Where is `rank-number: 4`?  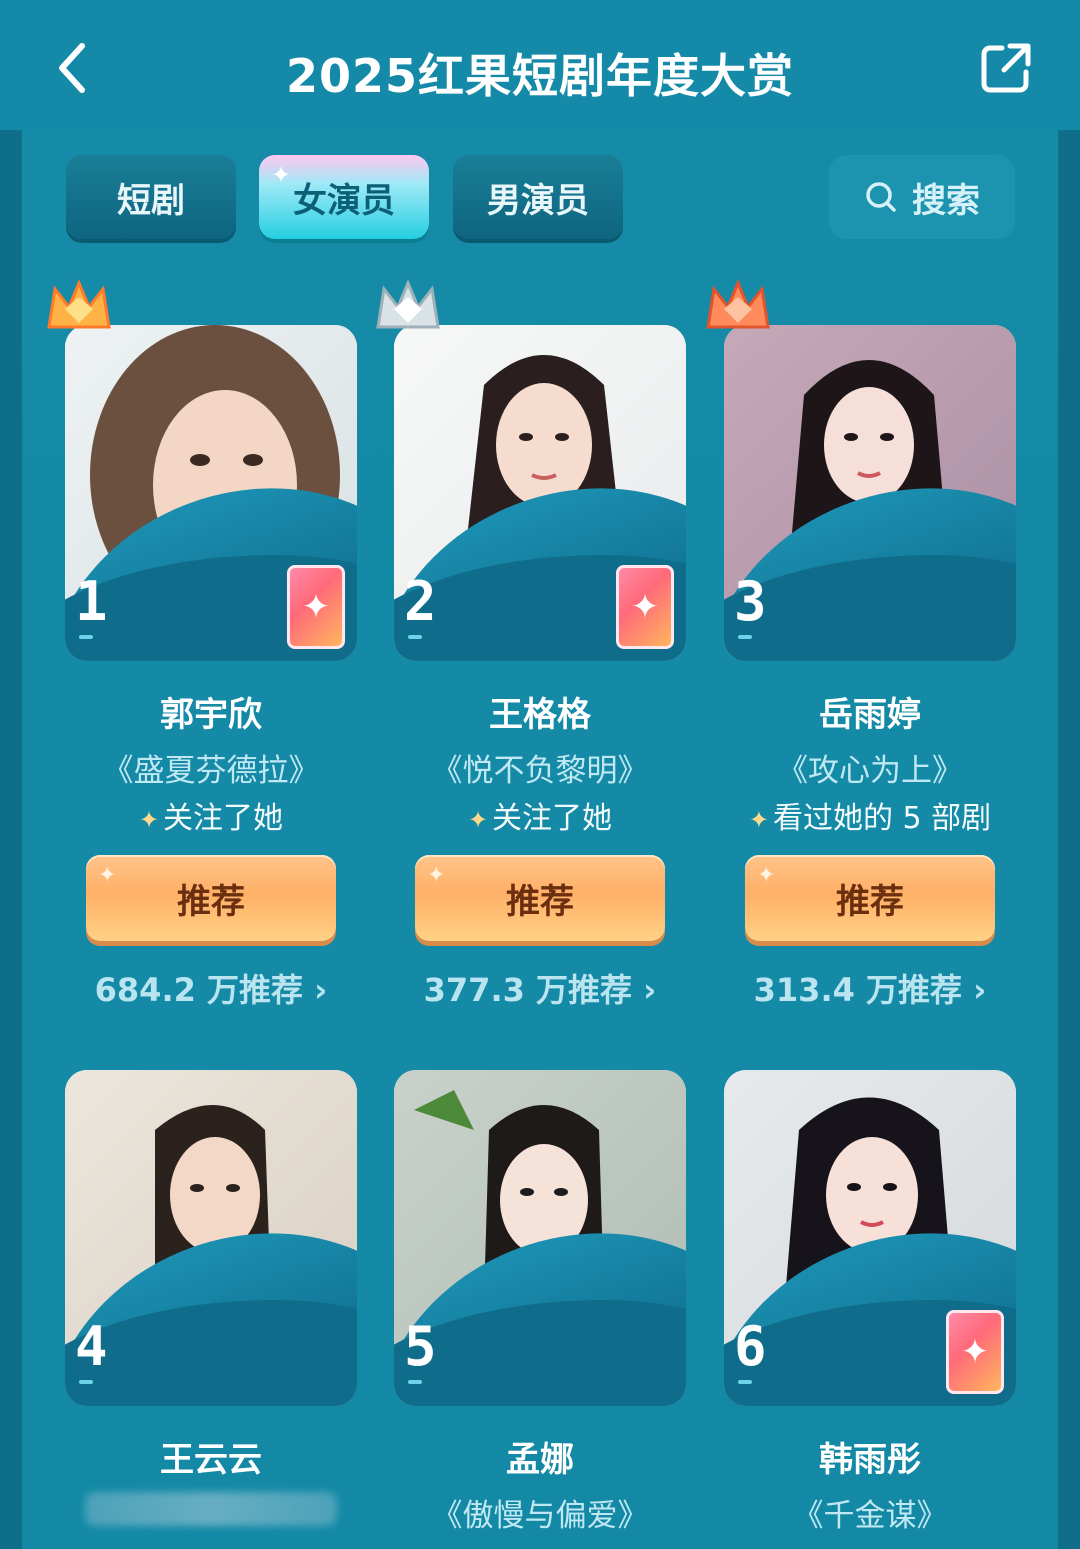
rank-number: 4 is located at coordinates (91, 1346).